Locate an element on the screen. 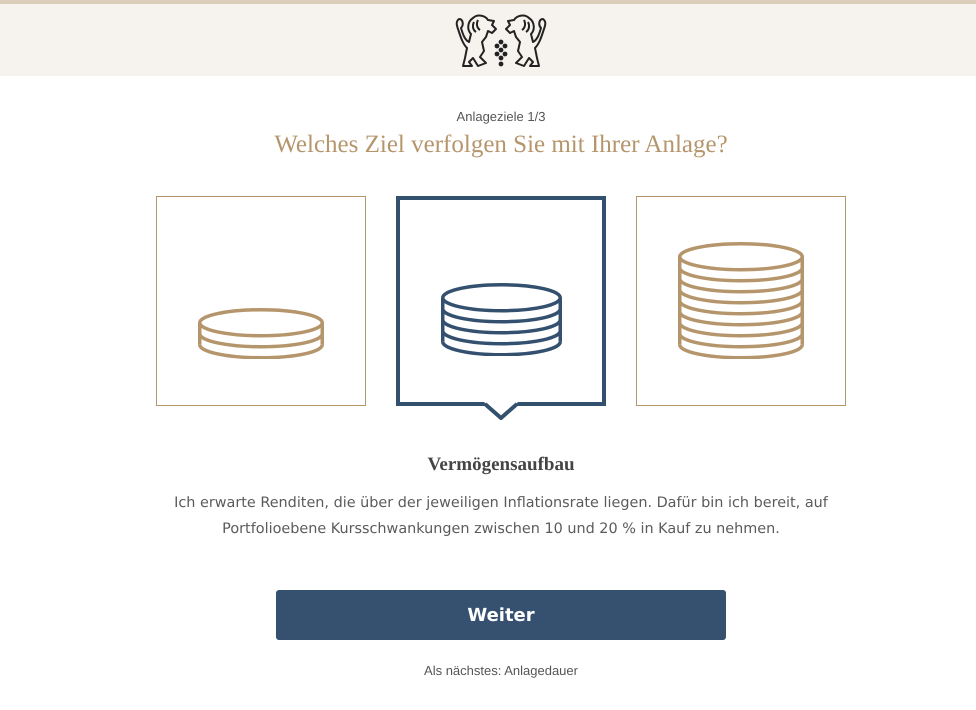 This screenshot has width=976, height=710. next-step-label: Als nächstes: Anlagedauer is located at coordinates (501, 671).